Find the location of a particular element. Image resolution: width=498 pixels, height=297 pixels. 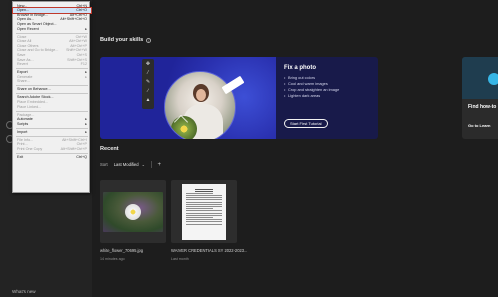

chevron-down-icon: ⌄ is located at coordinates (143, 164).